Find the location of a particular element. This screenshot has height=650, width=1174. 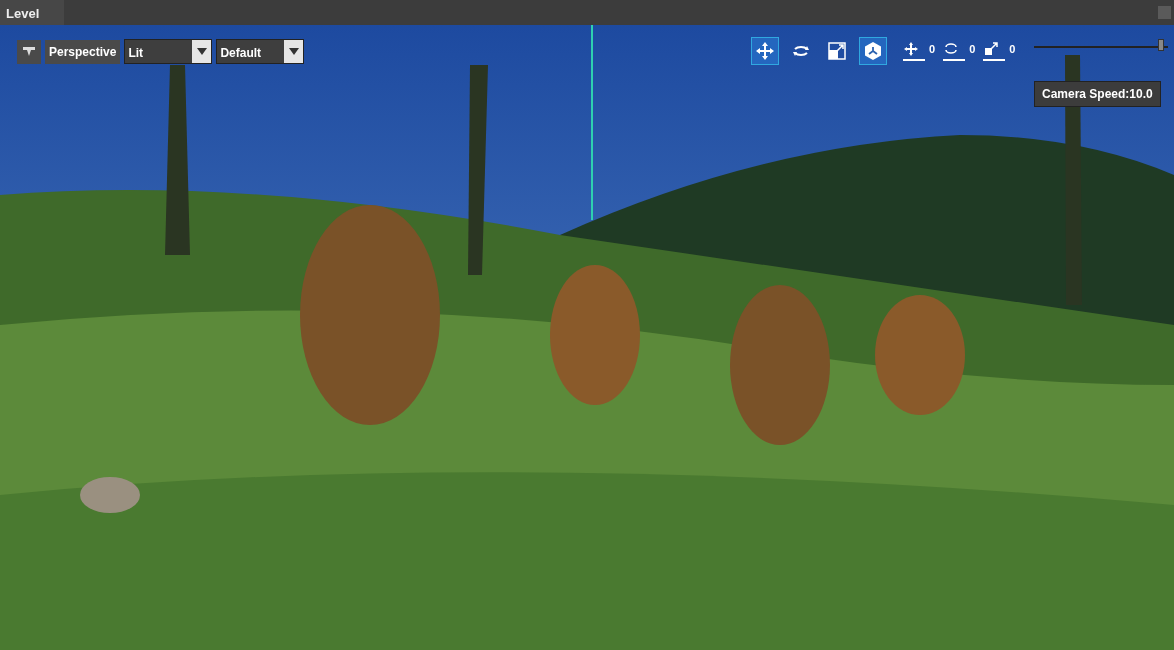

cube-icon is located at coordinates (873, 51).